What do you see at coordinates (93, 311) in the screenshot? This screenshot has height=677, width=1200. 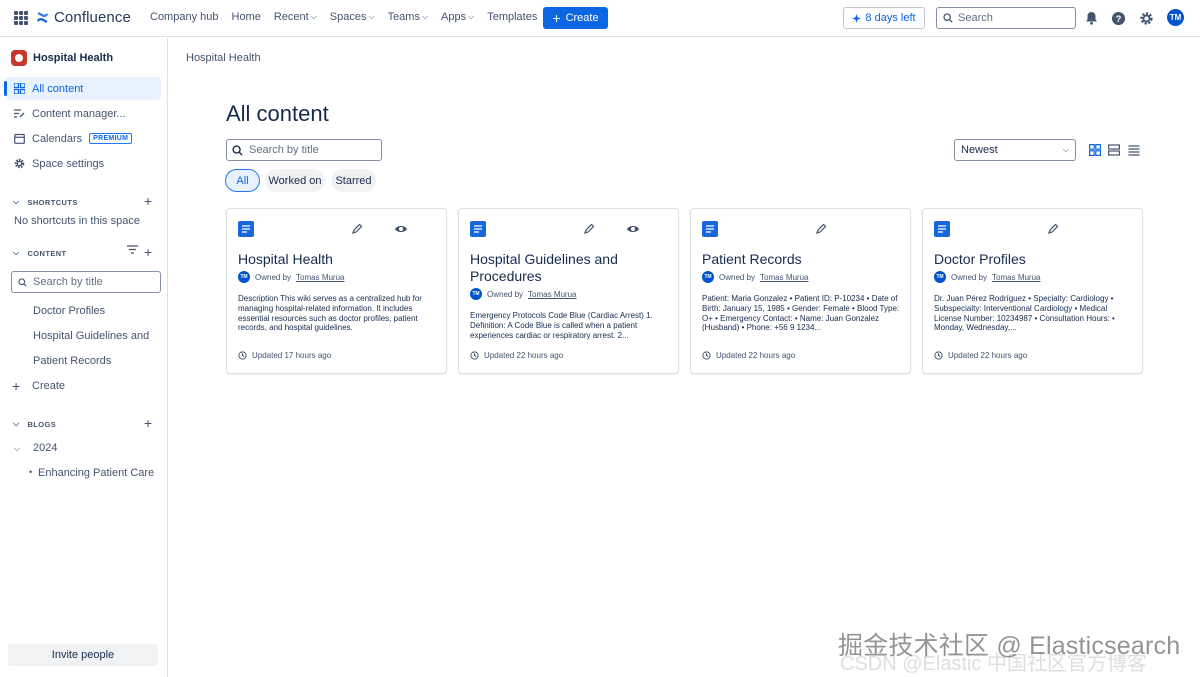 I see `tree-item-doctor-profiles: Doctor Profiles` at bounding box center [93, 311].